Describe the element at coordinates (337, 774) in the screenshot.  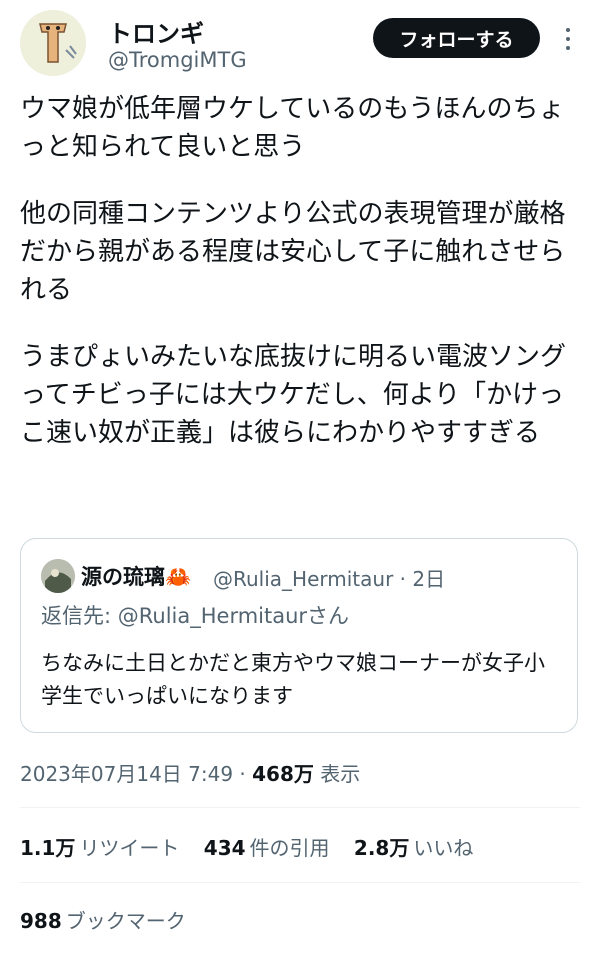
I see `views-label: 表示` at that location.